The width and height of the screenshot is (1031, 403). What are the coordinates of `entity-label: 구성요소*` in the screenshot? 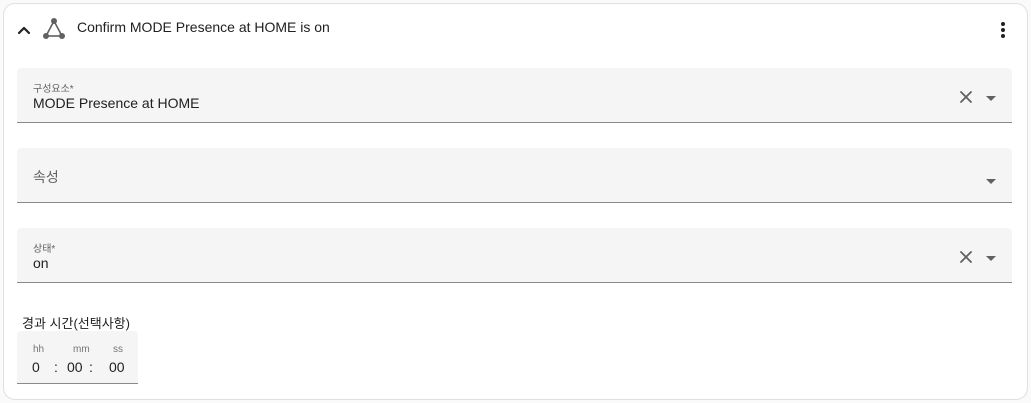 It's located at (53, 89).